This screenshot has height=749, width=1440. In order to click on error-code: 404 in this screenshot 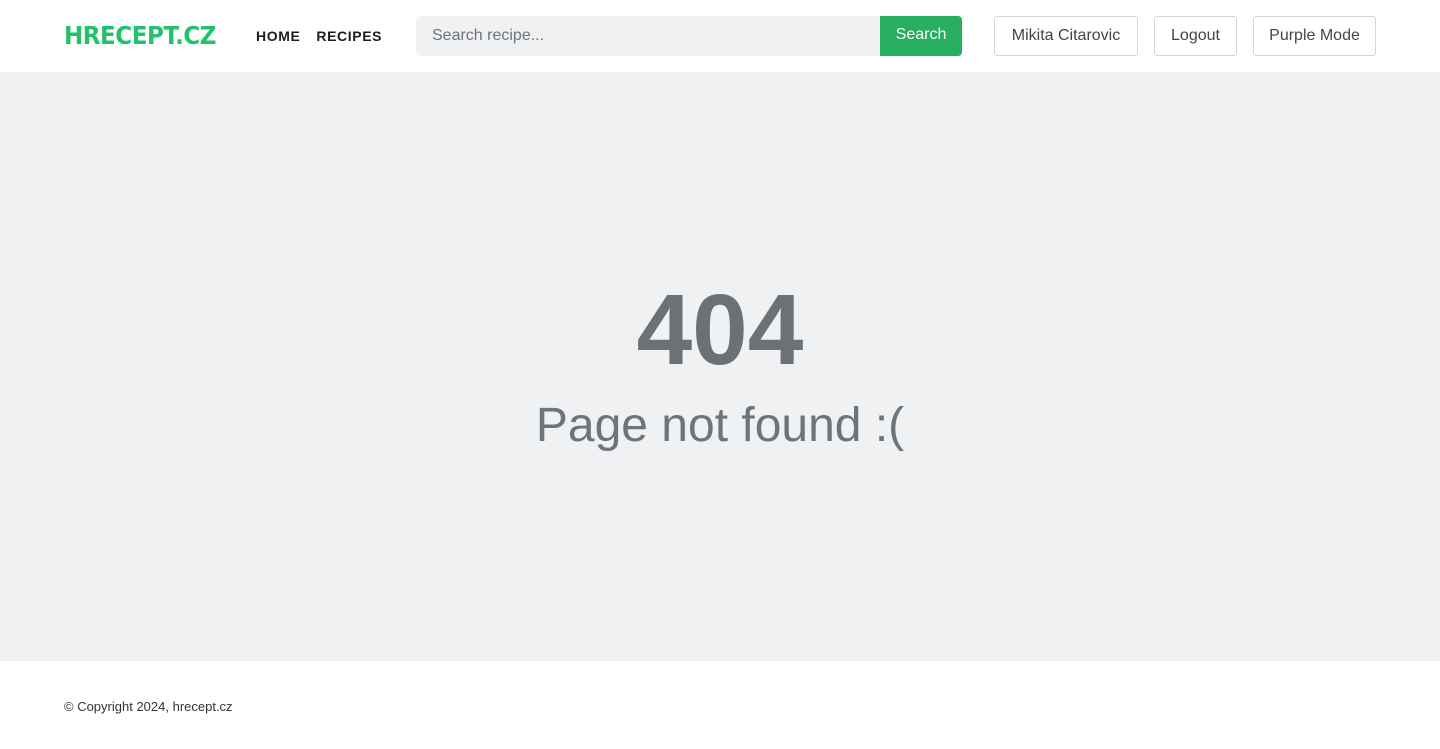, I will do `click(720, 330)`.